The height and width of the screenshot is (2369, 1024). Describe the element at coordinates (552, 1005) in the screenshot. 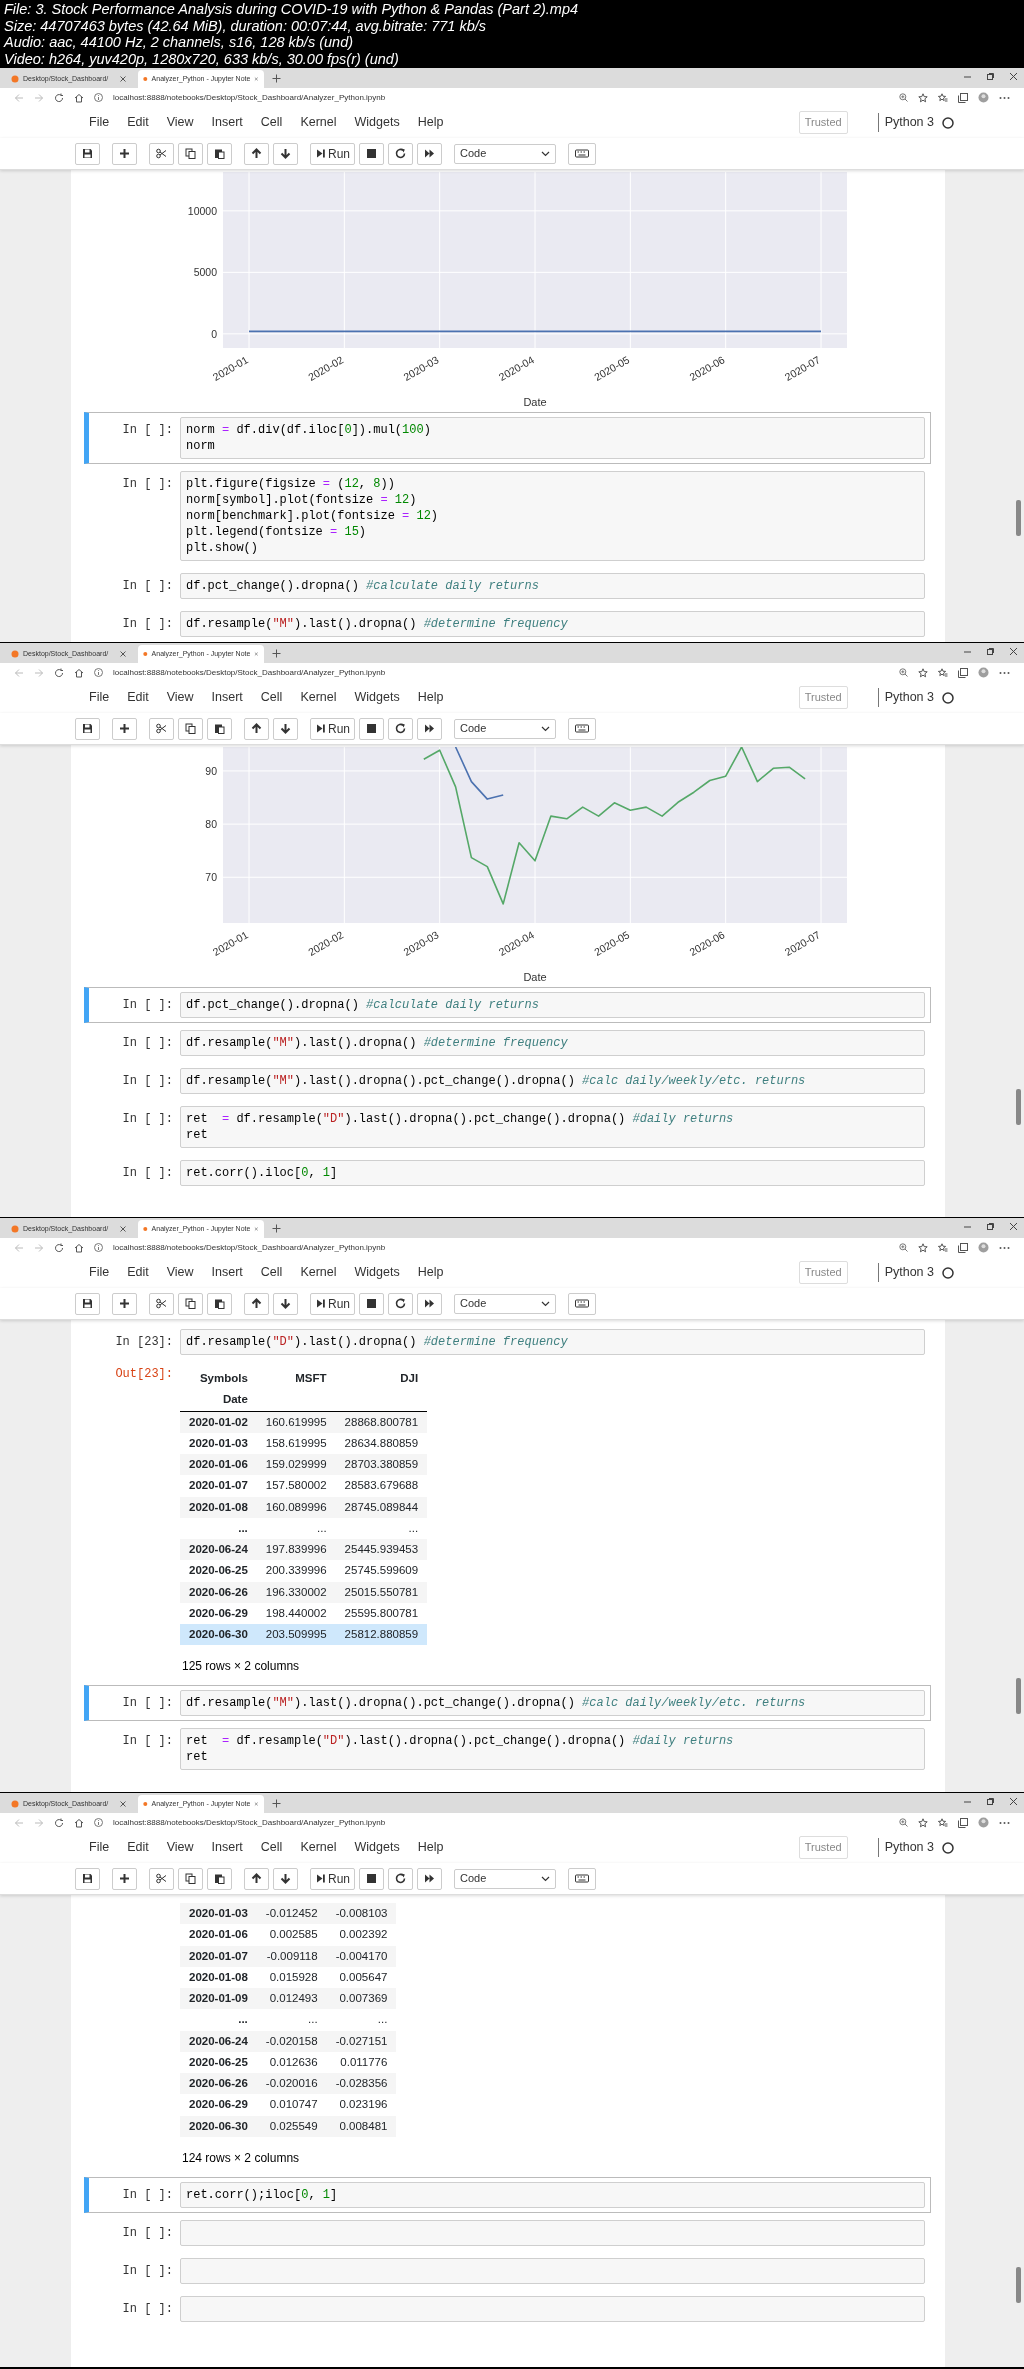

I see `code-input: df.pct_change().dropna() #calculate daily returns` at that location.